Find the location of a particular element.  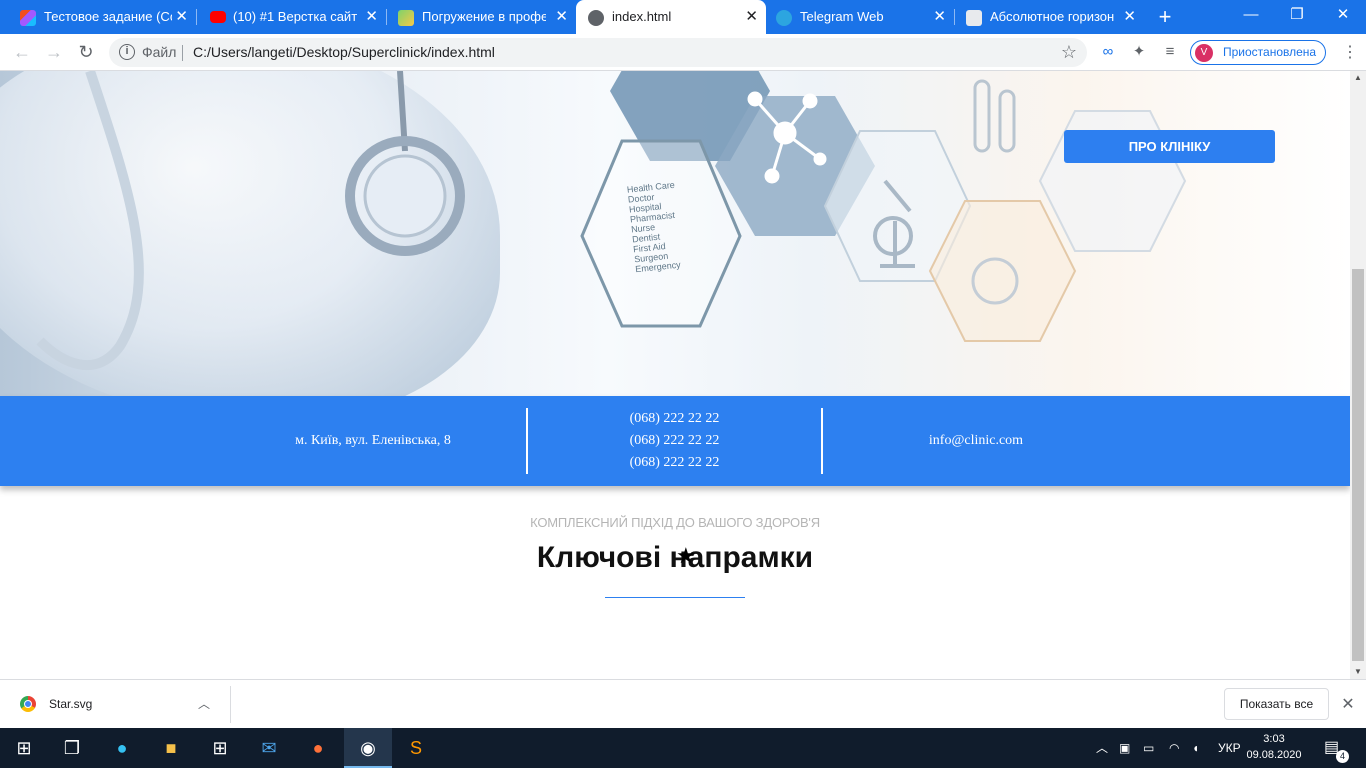

restore-icon: ❐ is located at coordinates (1297, 15).